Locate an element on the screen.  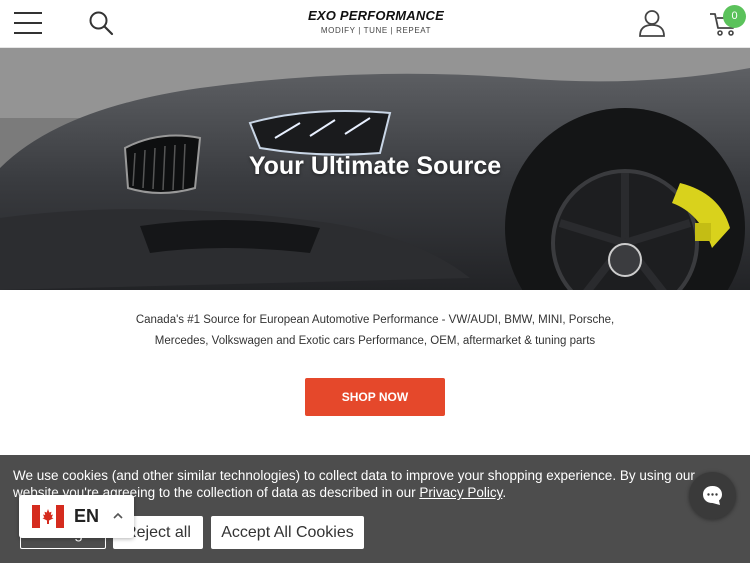
logo-tagline: MODIFY | TUNE | REPEAT is located at coordinates (376, 30).